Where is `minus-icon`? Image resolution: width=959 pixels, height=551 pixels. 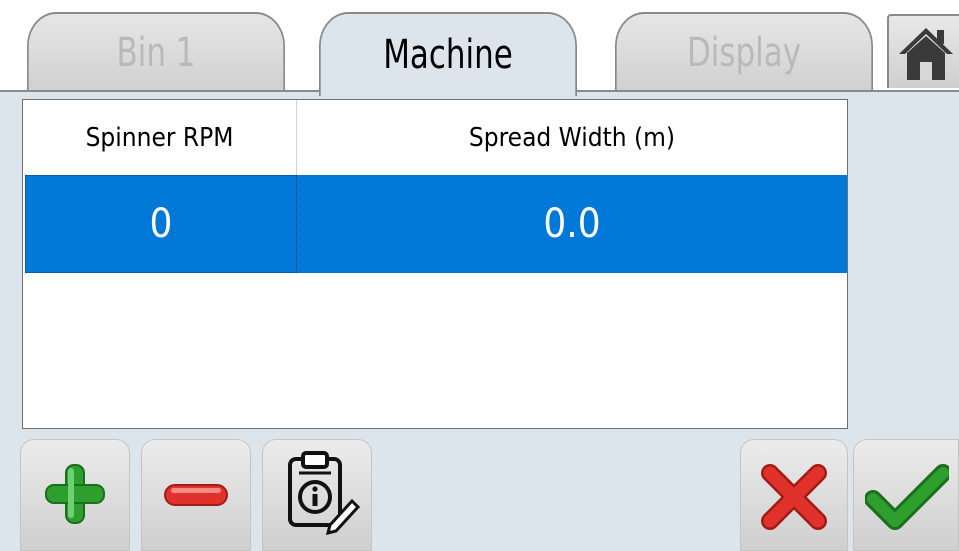
minus-icon is located at coordinates (196, 495).